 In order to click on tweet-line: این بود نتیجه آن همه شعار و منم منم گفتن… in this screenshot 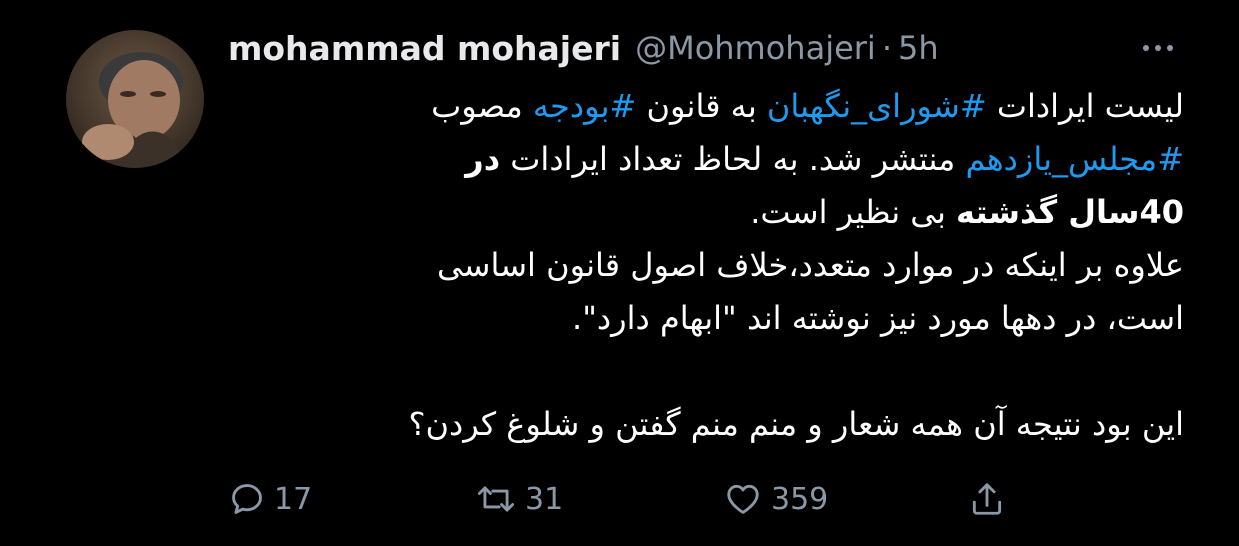, I will do `click(706, 424)`.